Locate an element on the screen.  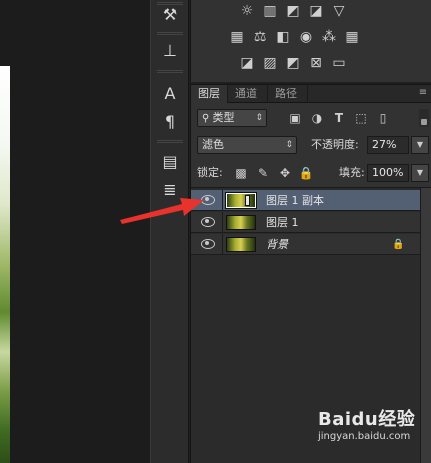
curves-icon: ◩ is located at coordinates (293, 11).